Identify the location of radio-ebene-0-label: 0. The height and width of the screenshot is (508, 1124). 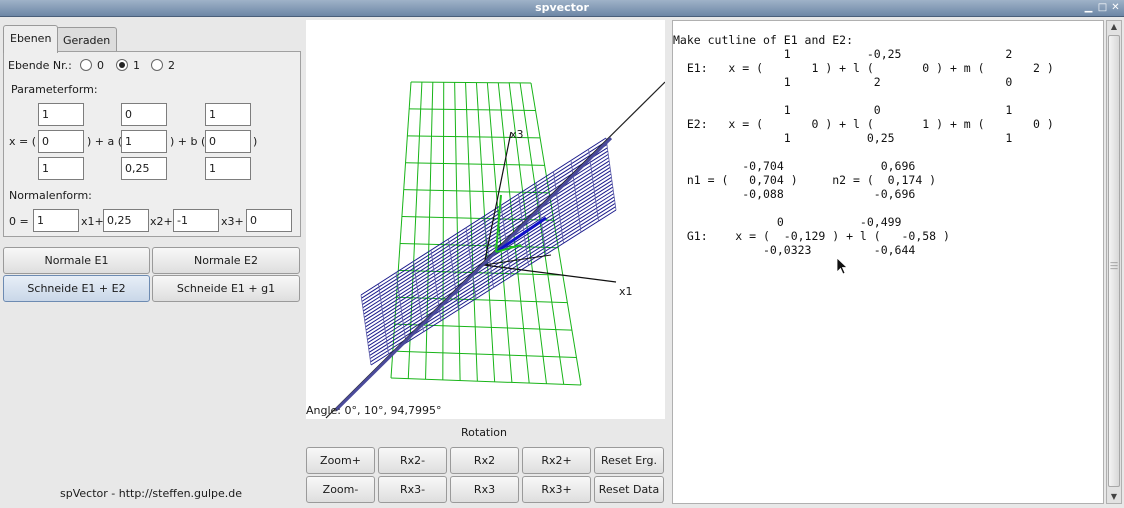
(100, 65).